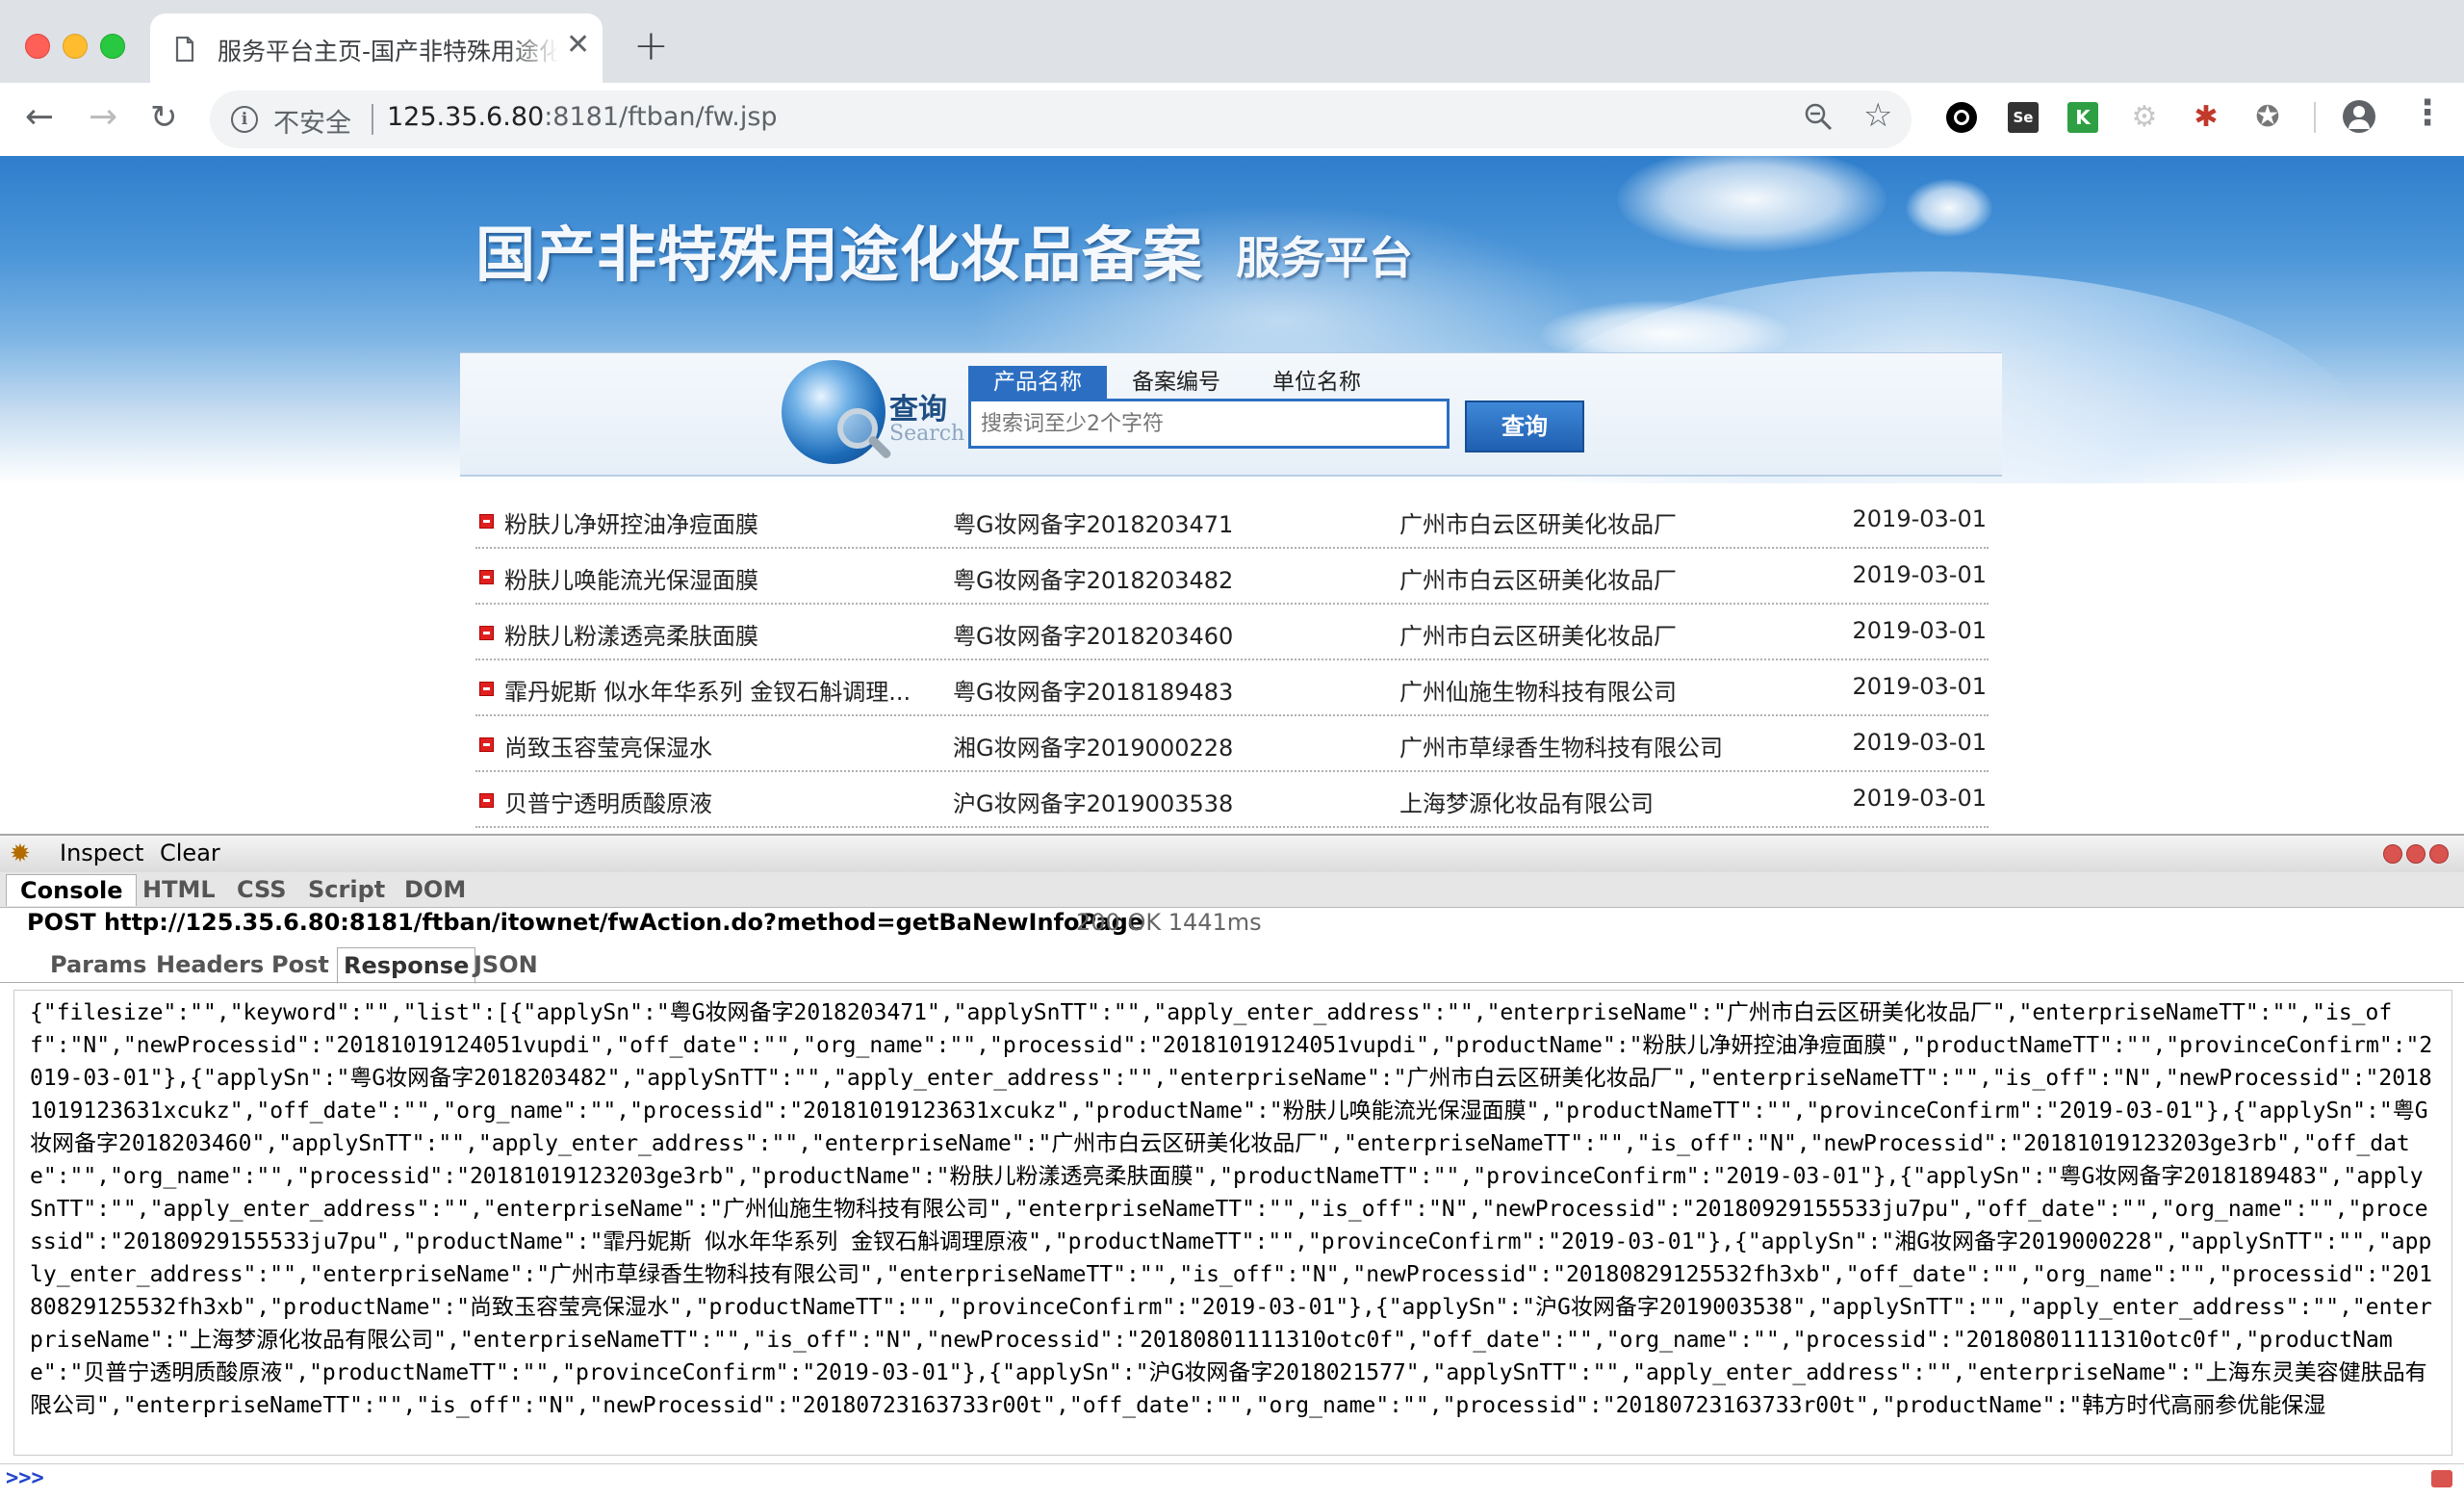 This screenshot has height=1499, width=2464. I want to click on search-input, so click(1209, 424).